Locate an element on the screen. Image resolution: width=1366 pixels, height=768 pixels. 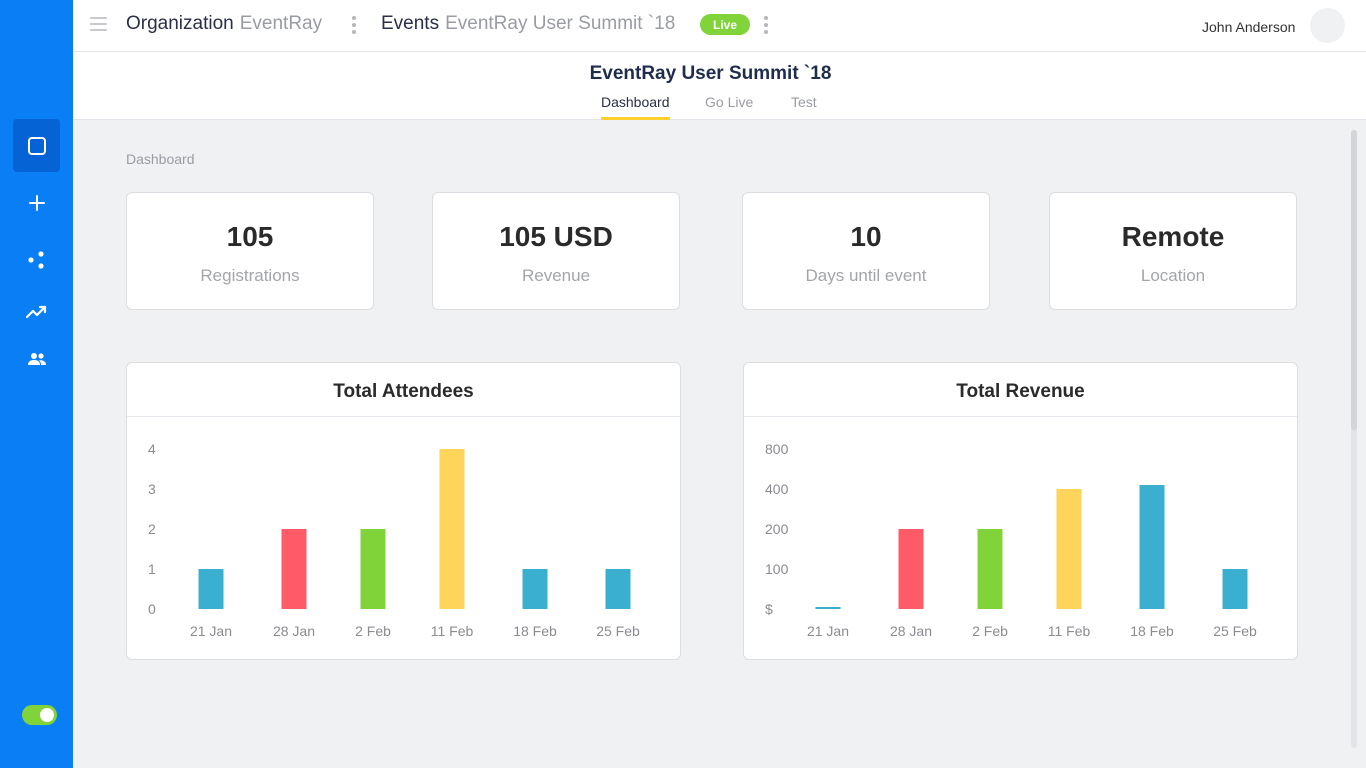
sidebar-item-add is located at coordinates (36, 203).